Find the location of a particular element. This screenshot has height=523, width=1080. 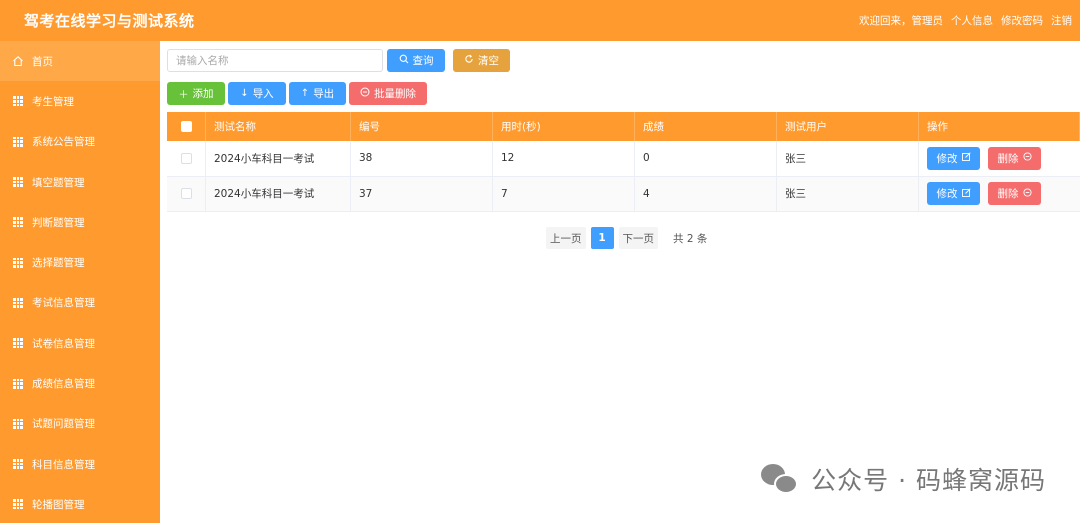

sidebar-item-exam-info: 考试信息管理 is located at coordinates (80, 303).